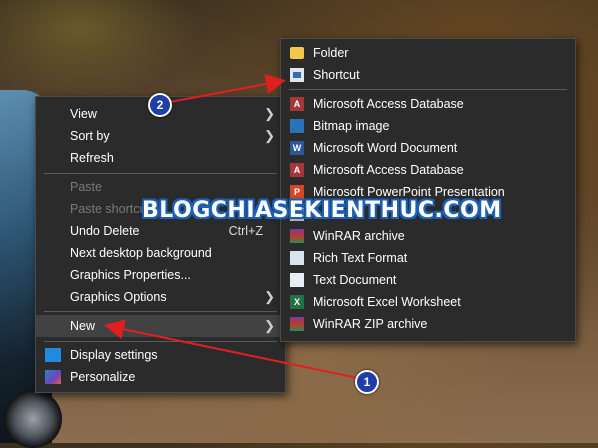  Describe the element at coordinates (367, 382) in the screenshot. I see `step-badge-1: 1` at that location.